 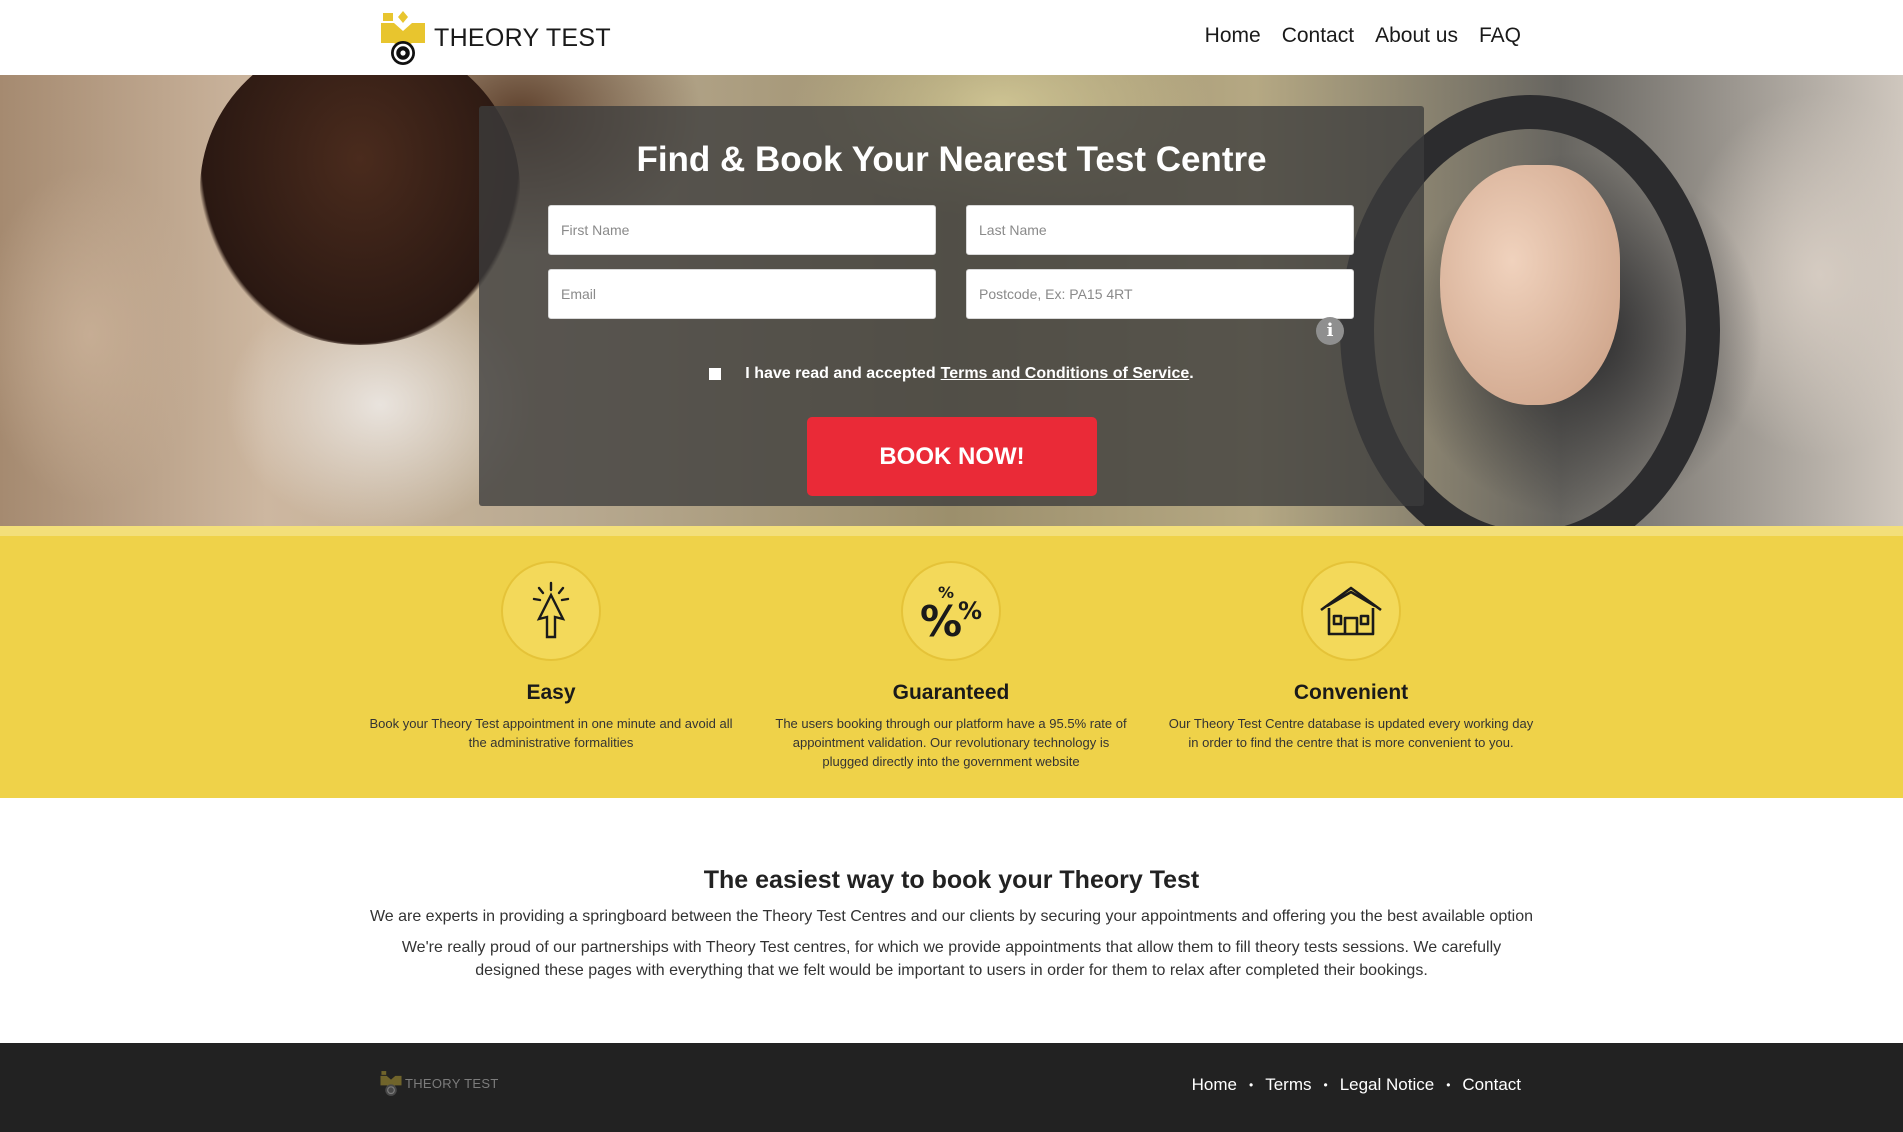 What do you see at coordinates (840, 373) in the screenshot?
I see `terms-label: I have read and accepted` at bounding box center [840, 373].